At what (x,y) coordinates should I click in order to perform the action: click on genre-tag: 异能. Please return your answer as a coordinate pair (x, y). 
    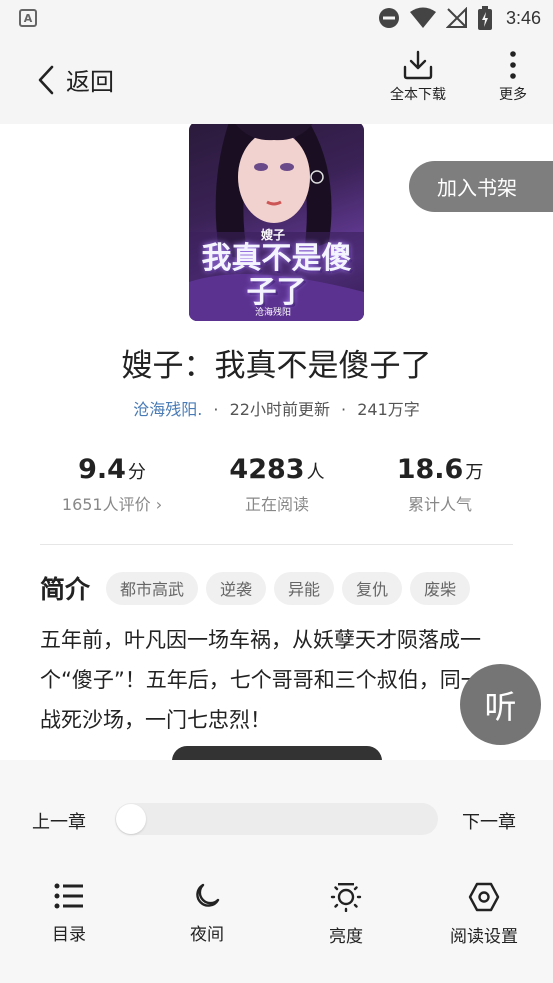
    Looking at the image, I should click on (304, 588).